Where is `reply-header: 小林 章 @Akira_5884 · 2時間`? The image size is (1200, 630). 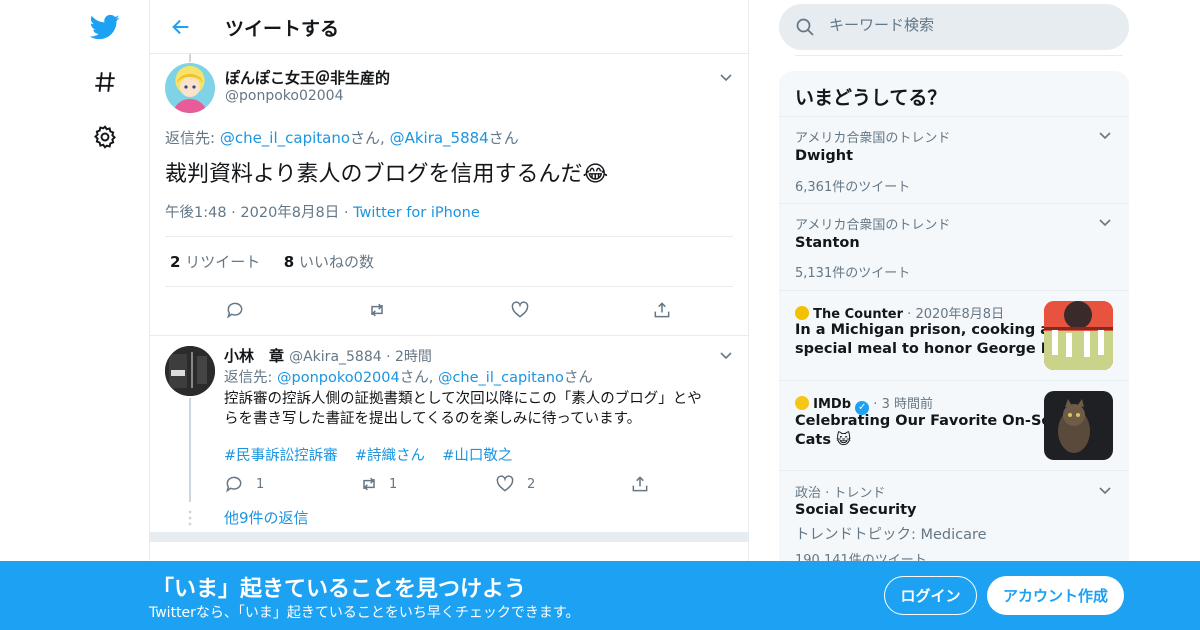 reply-header: 小林 章 @Akira_5884 · 2時間 is located at coordinates (328, 356).